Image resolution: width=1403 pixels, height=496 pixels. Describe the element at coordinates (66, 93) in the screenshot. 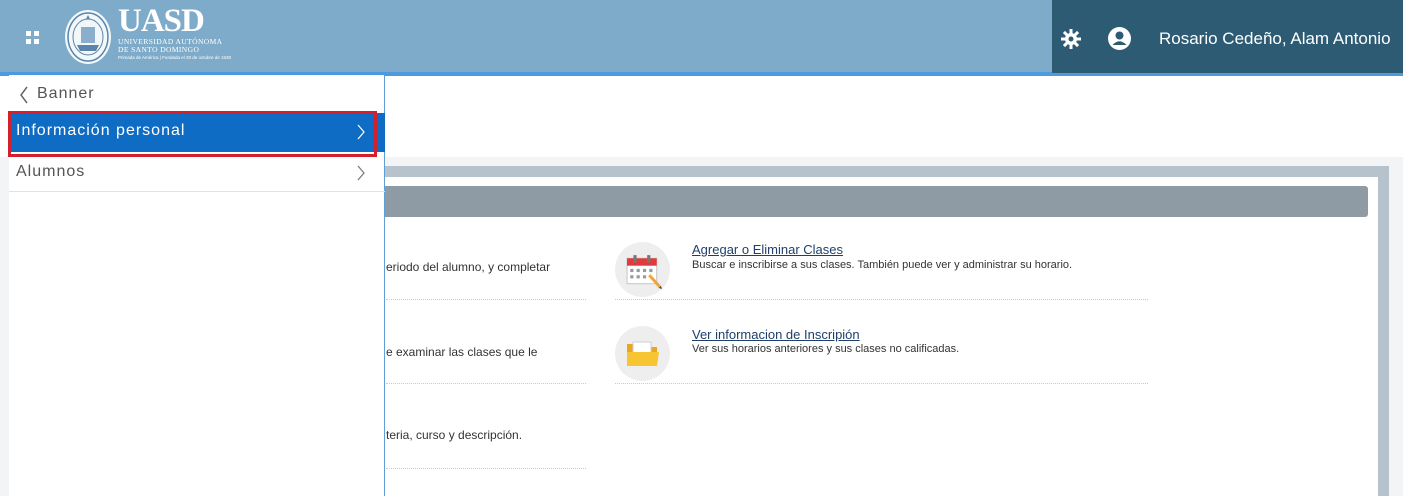

I see `menu-back-label: Banner` at that location.